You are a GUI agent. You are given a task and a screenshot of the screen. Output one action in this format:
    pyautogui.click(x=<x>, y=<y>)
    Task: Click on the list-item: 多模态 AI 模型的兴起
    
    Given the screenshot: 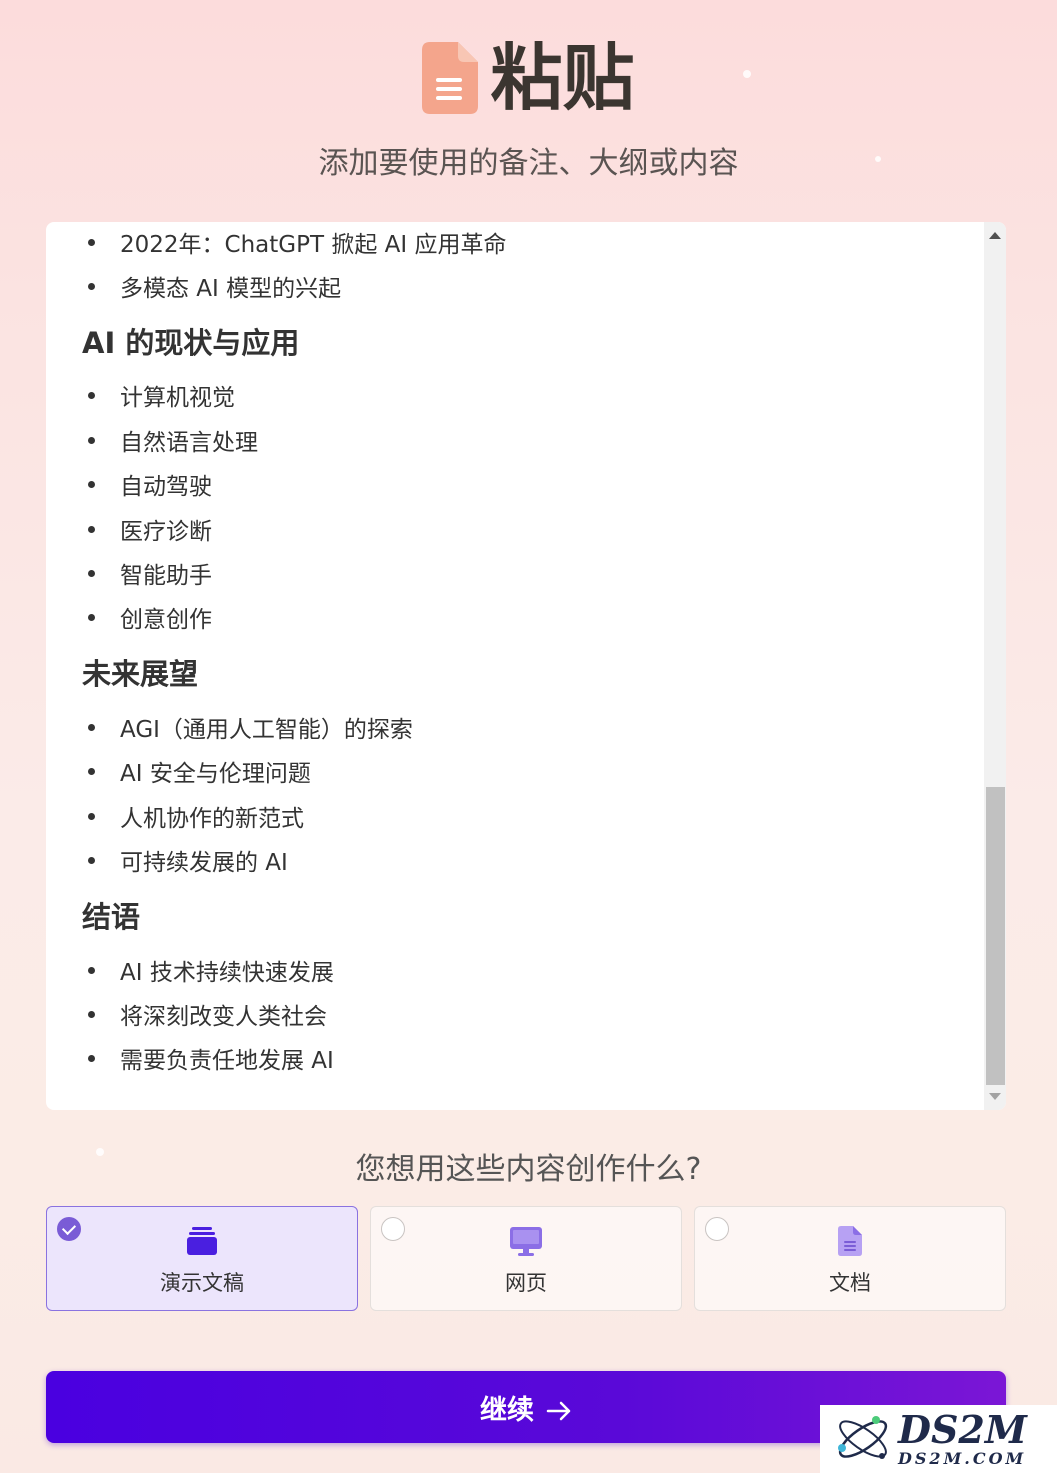 What is the action you would take?
    pyautogui.click(x=214, y=286)
    